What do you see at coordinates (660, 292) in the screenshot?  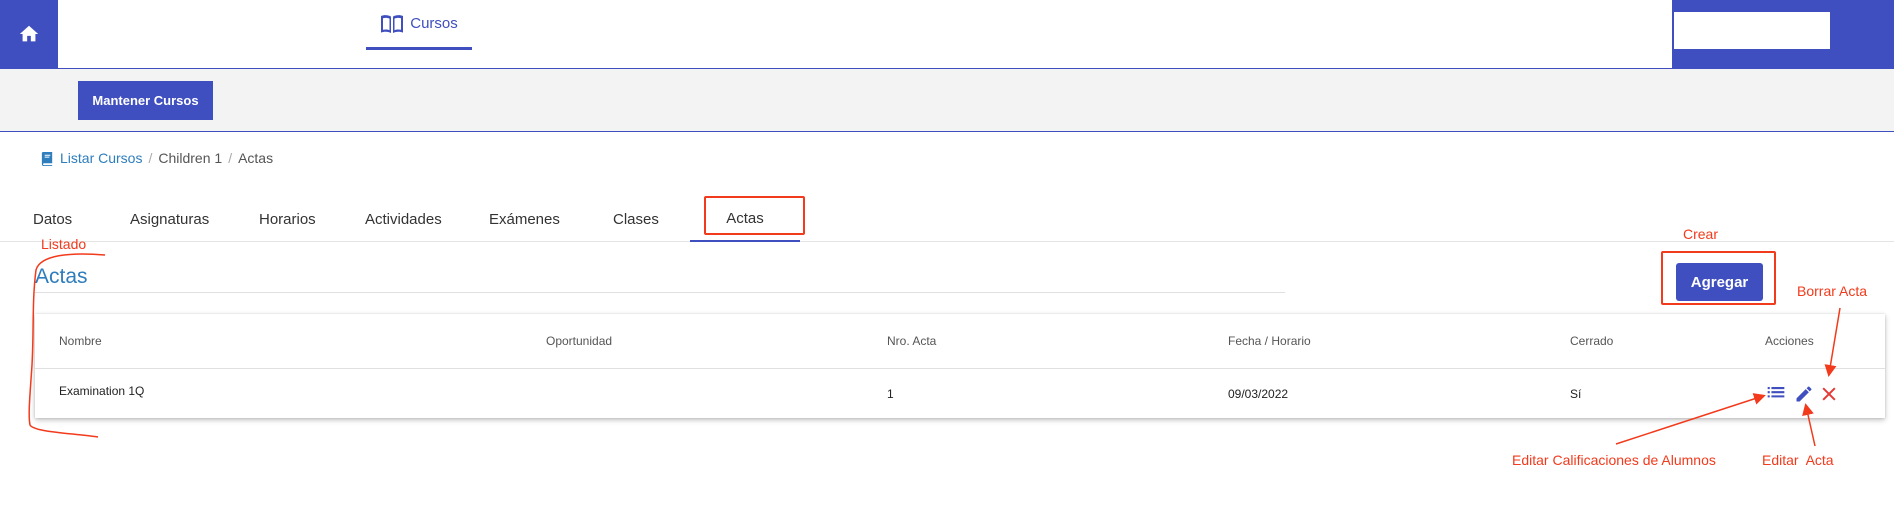 I see `section-divider` at bounding box center [660, 292].